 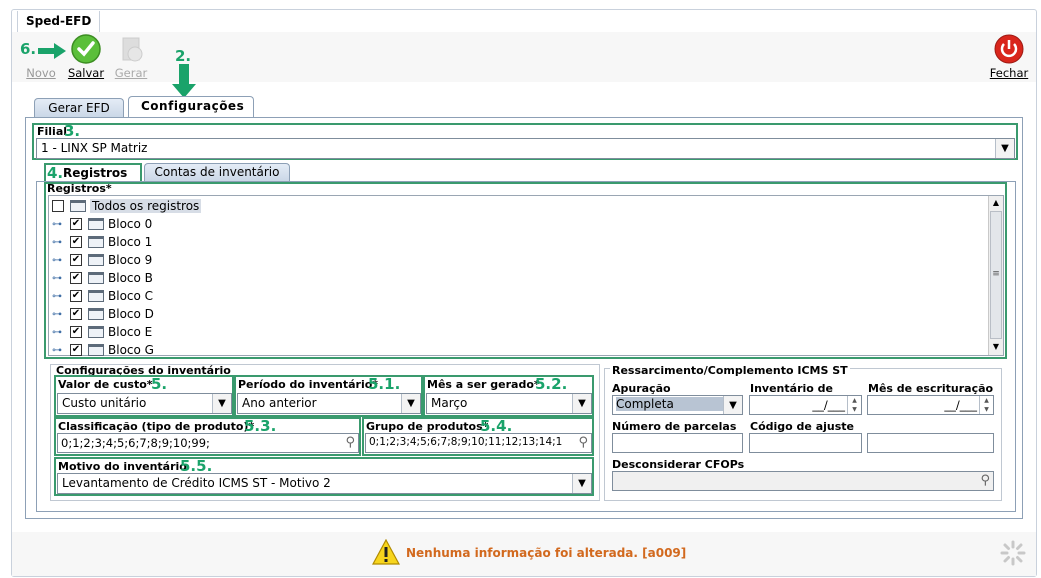 I want to click on scroll-up-icon: ▲, so click(x=996, y=203).